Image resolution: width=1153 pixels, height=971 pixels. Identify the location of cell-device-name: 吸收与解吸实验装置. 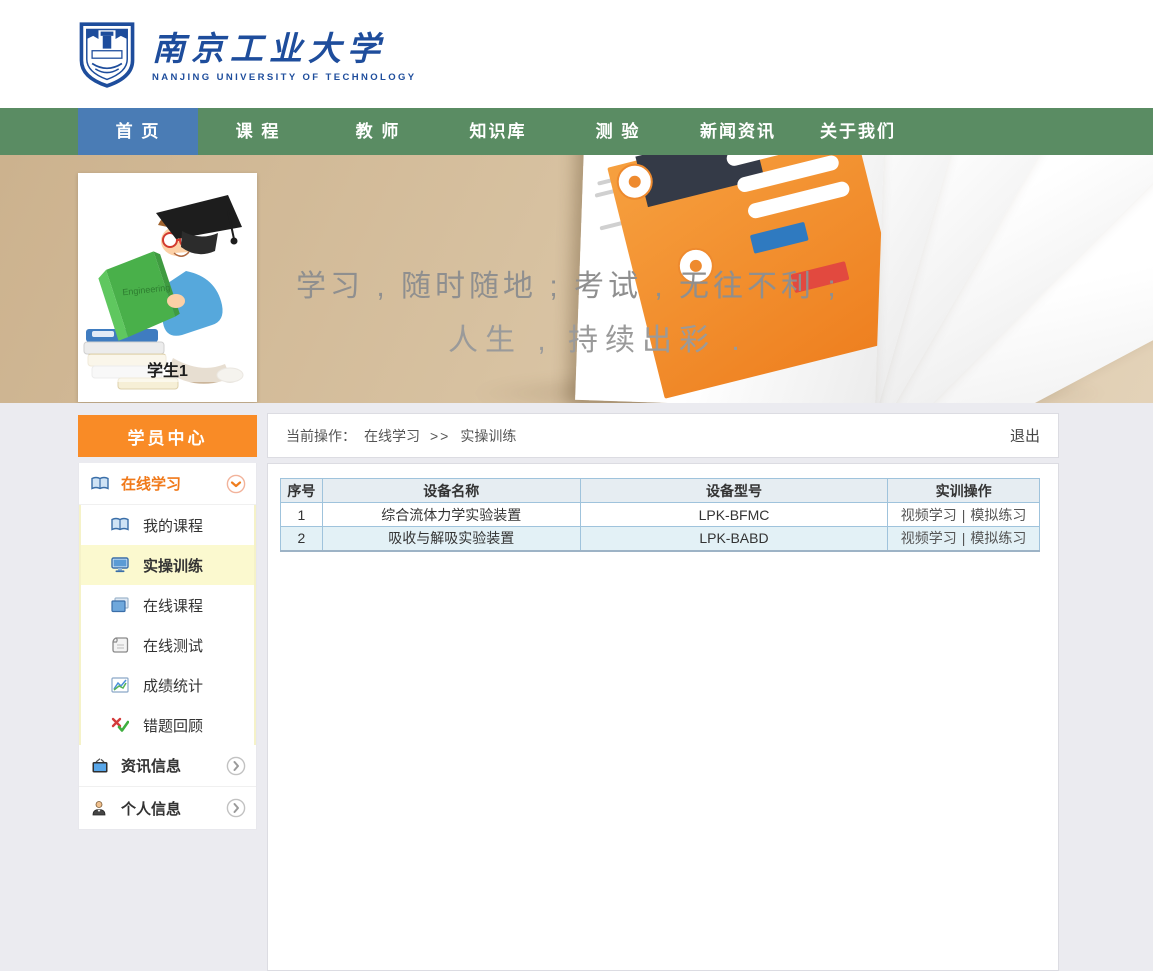
(451, 538).